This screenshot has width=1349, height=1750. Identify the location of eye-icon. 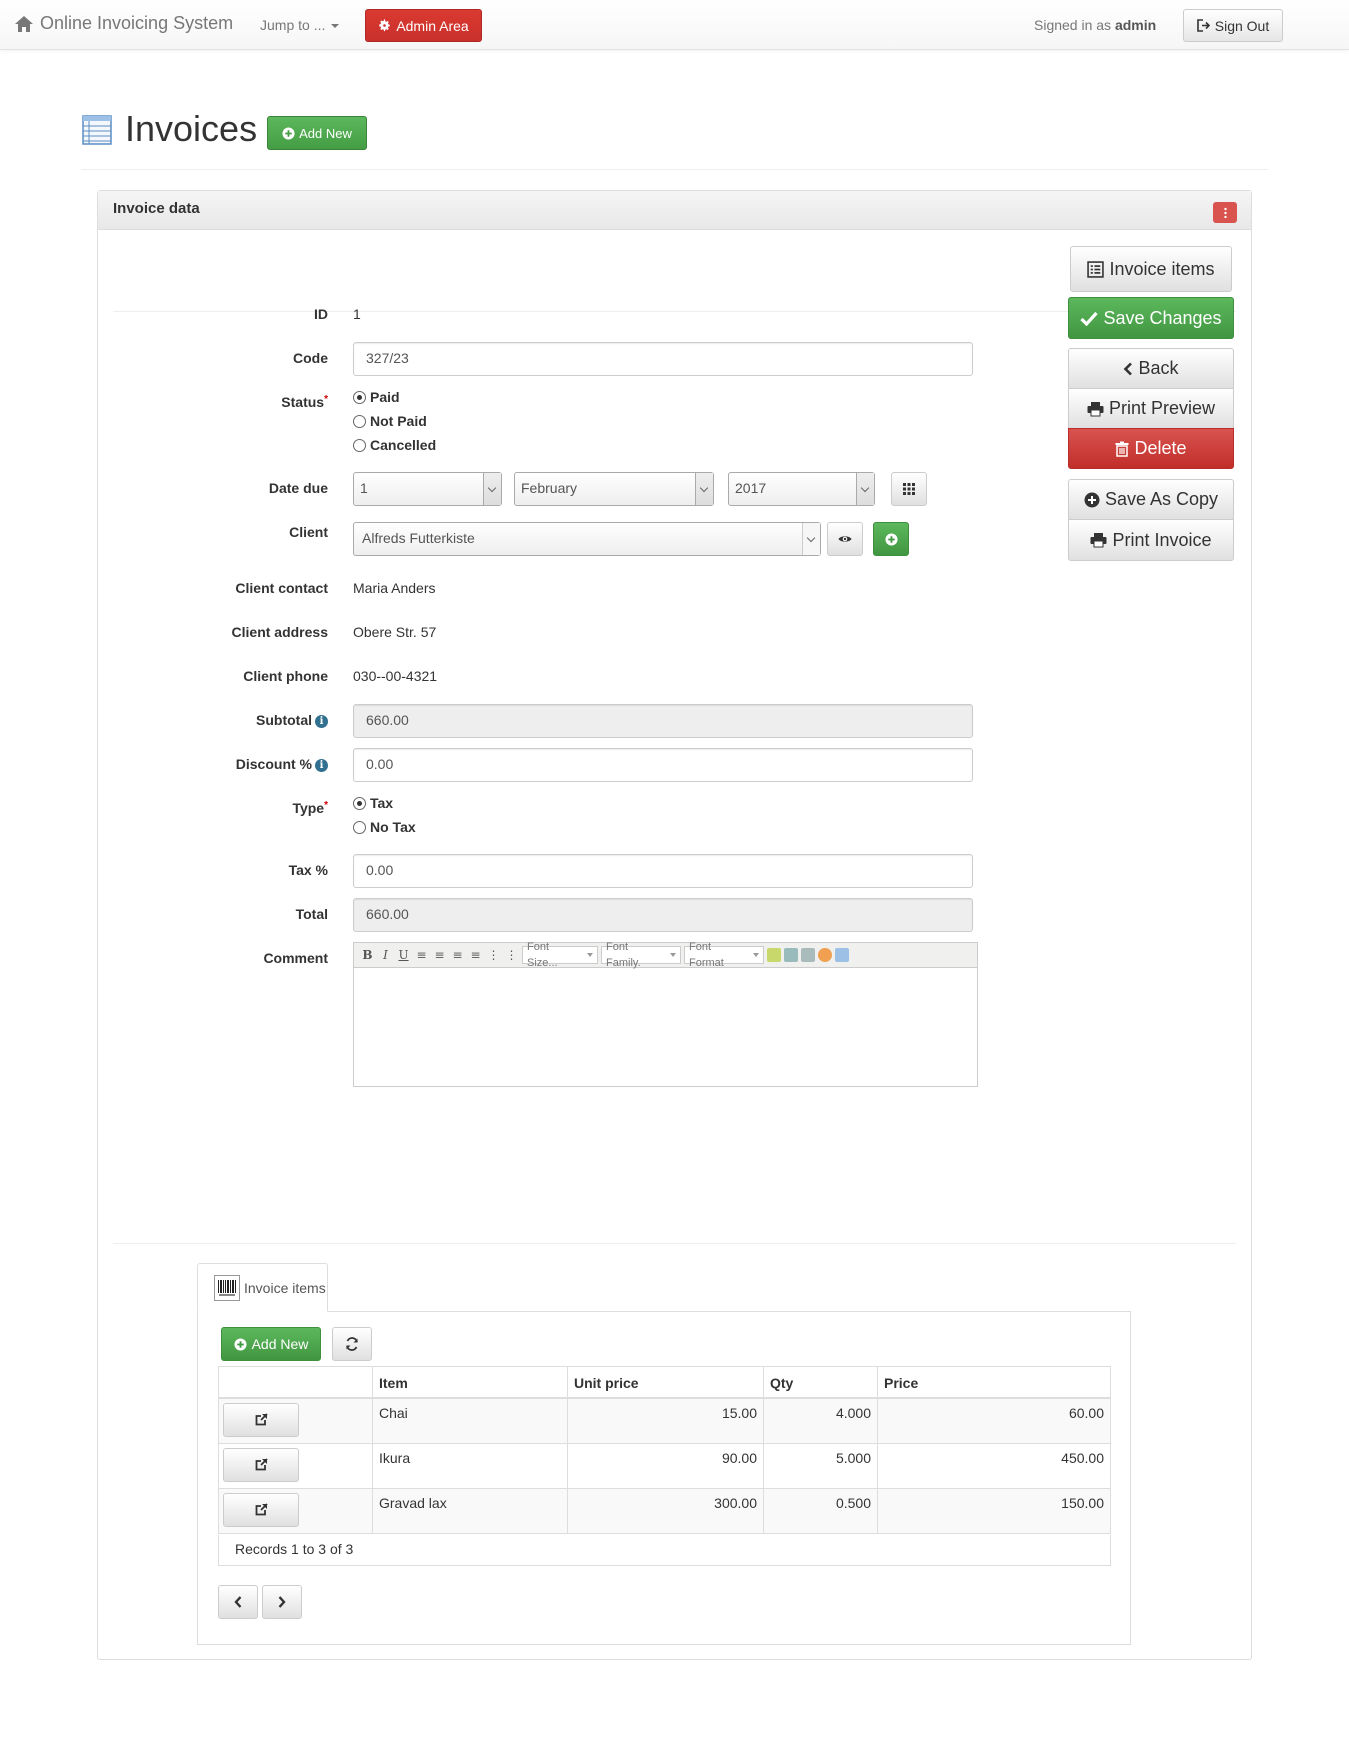
(845, 539).